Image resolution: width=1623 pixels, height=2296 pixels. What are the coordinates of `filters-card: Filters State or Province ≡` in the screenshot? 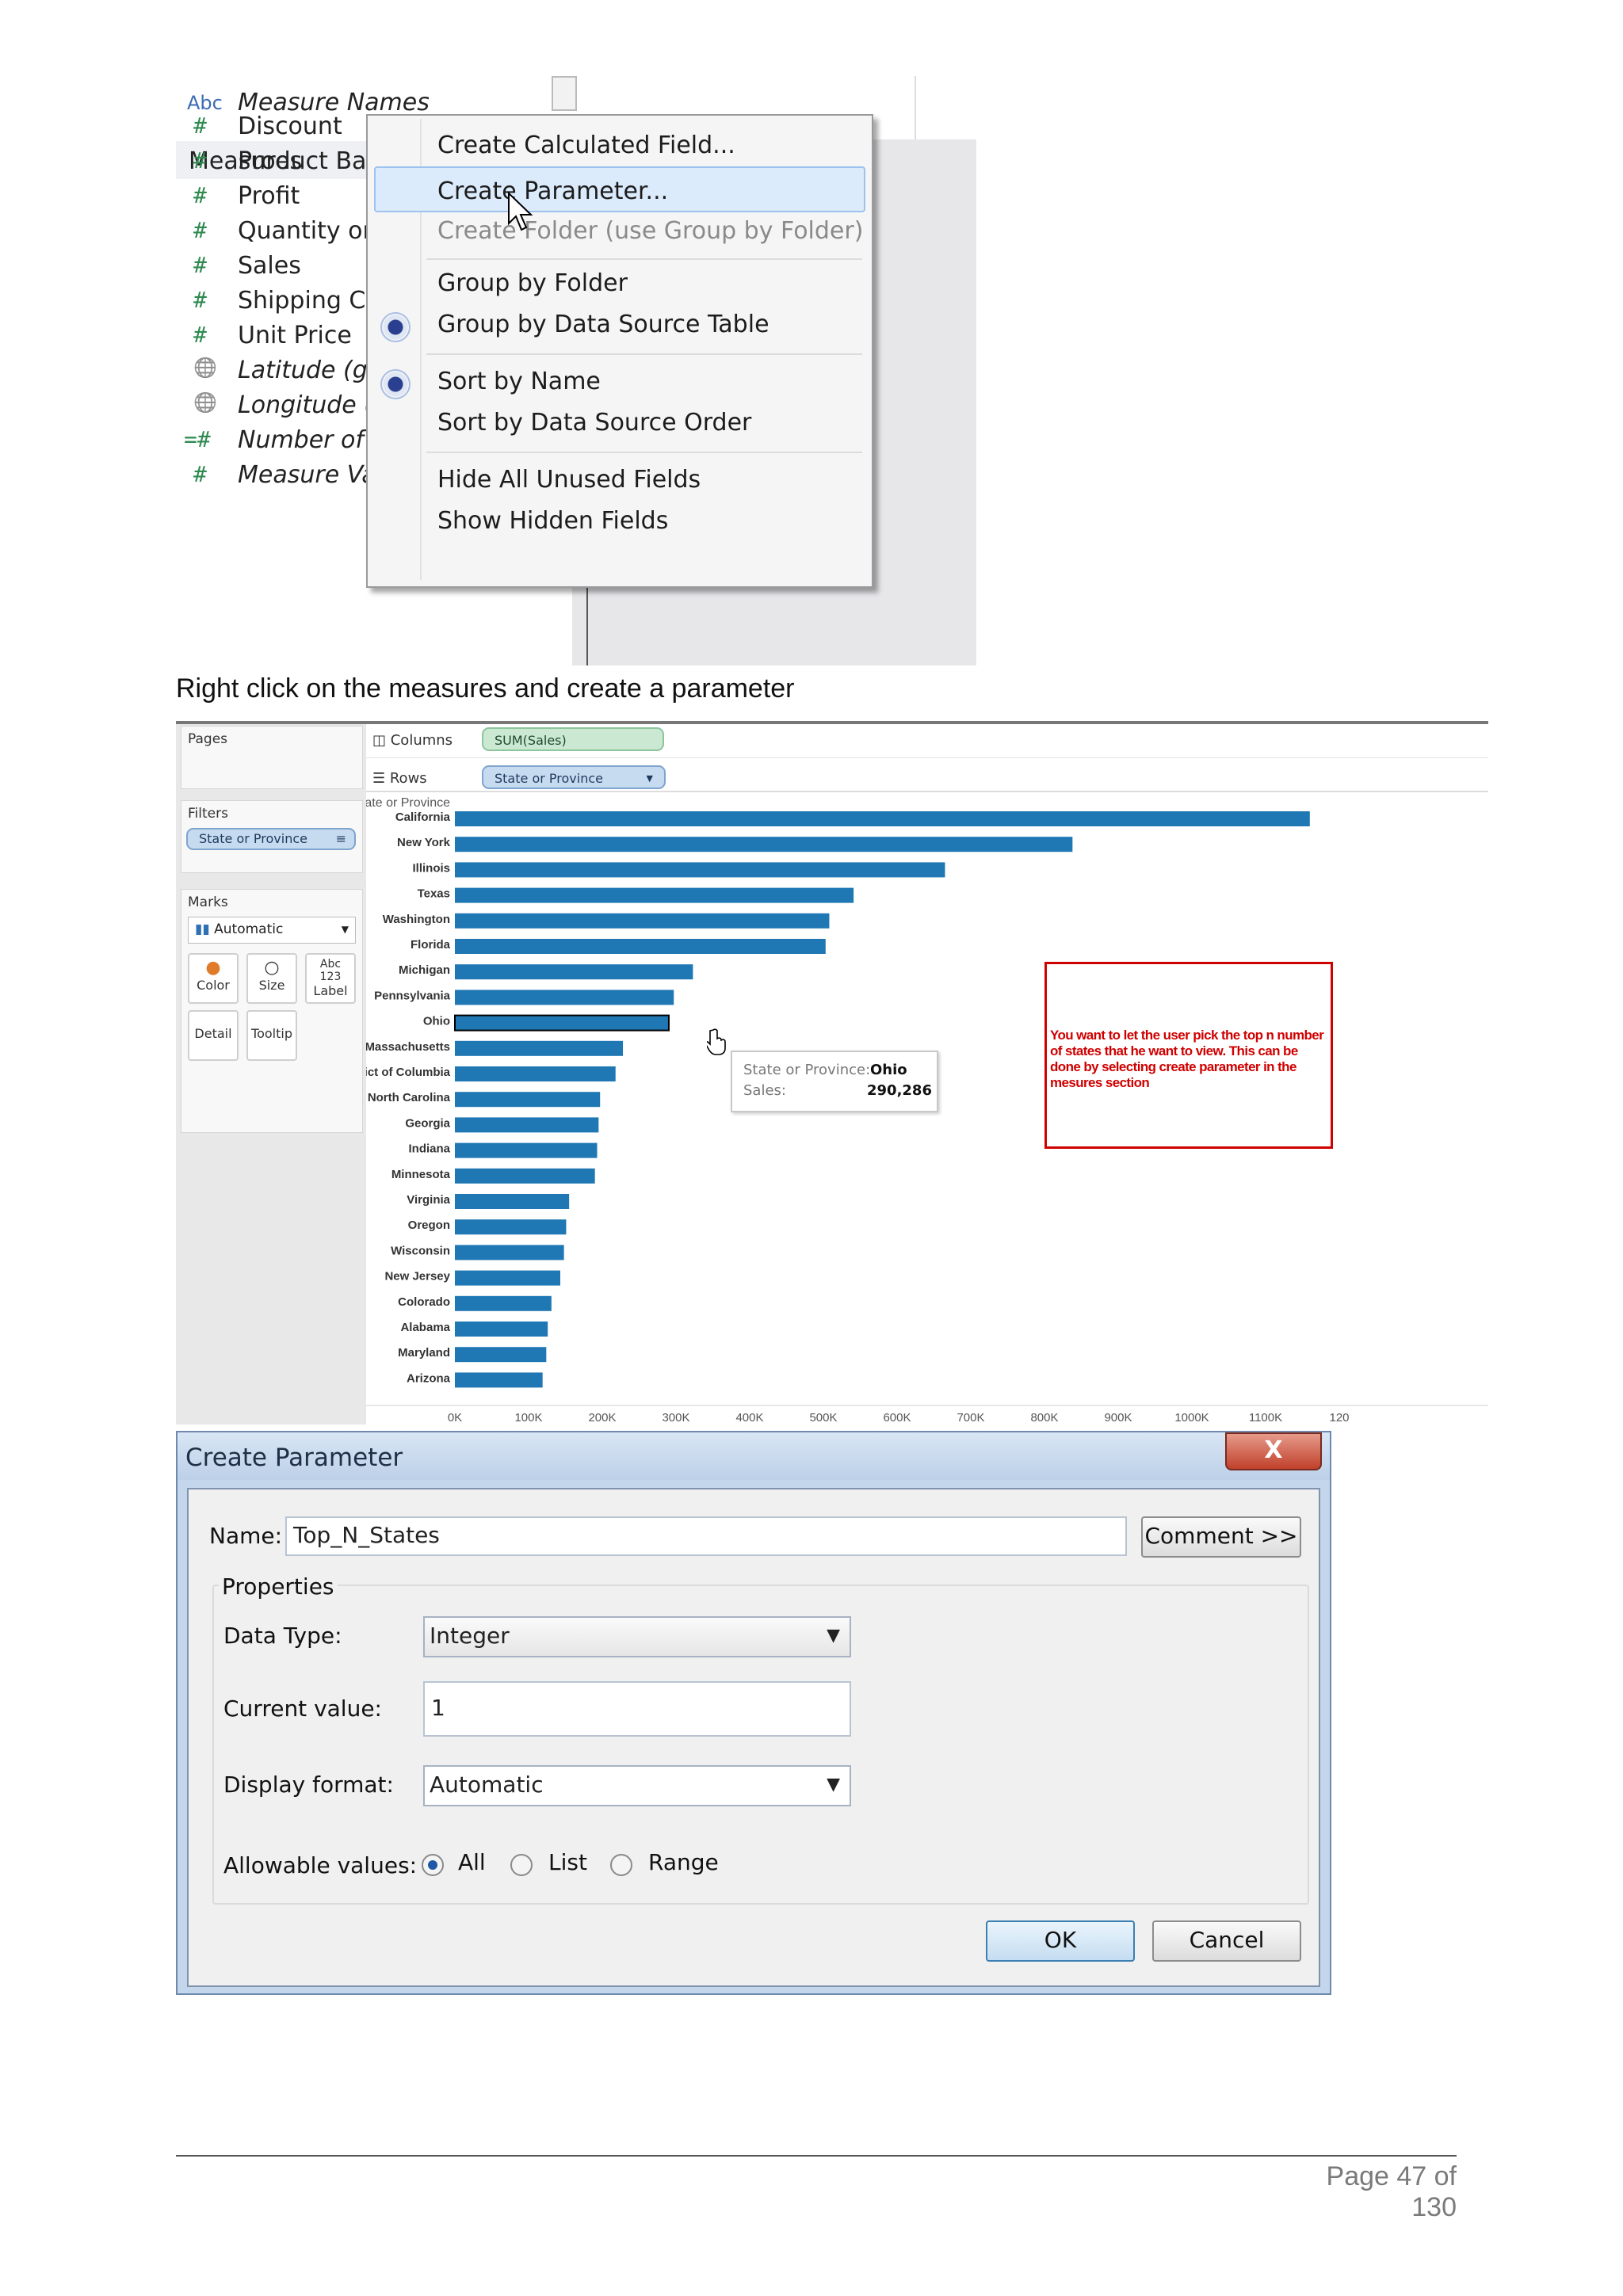 It's located at (272, 836).